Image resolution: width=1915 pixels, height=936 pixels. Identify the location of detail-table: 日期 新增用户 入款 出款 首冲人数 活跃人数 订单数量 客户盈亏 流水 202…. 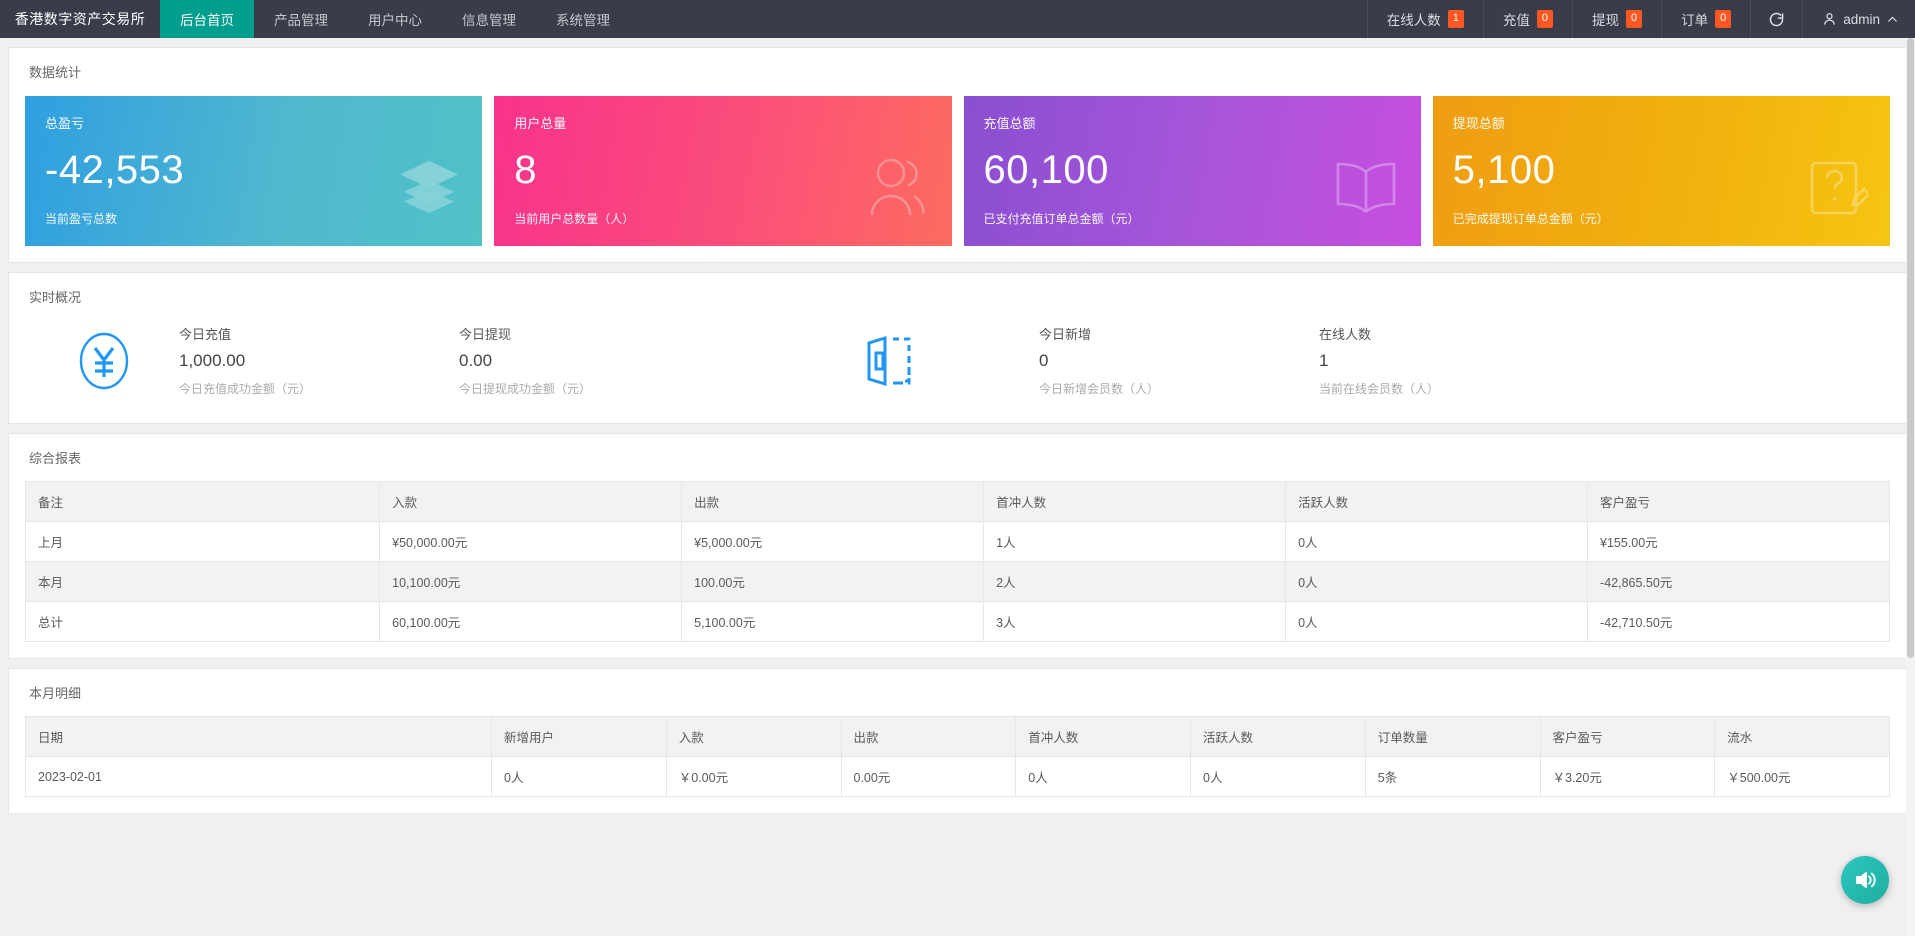
(957, 756).